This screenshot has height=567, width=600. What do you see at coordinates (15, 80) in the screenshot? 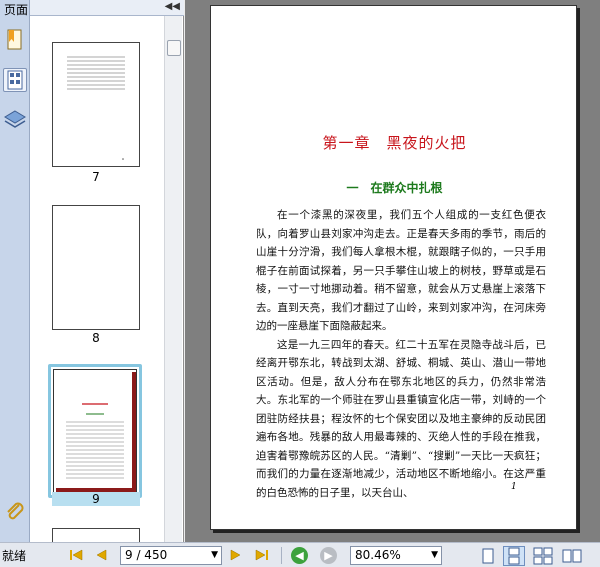
I see `page-thumbnails-icon` at bounding box center [15, 80].